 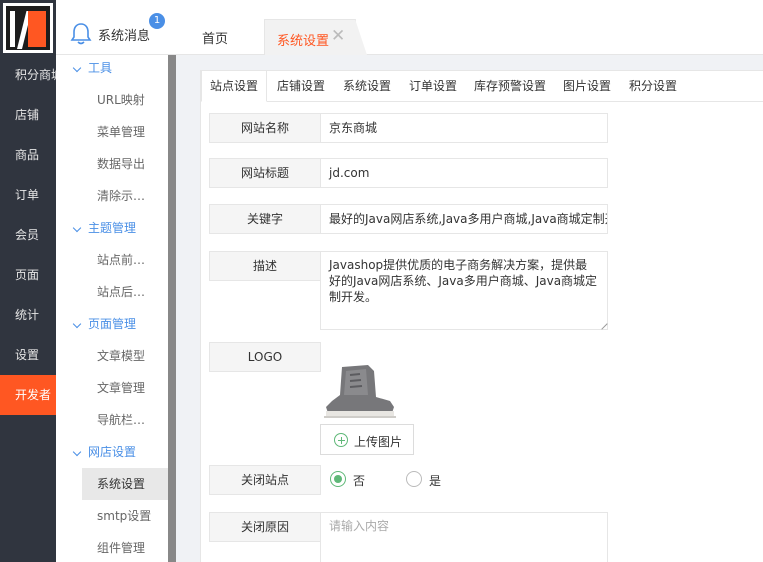 I want to click on menu-group-label: 页面管理, so click(x=112, y=324).